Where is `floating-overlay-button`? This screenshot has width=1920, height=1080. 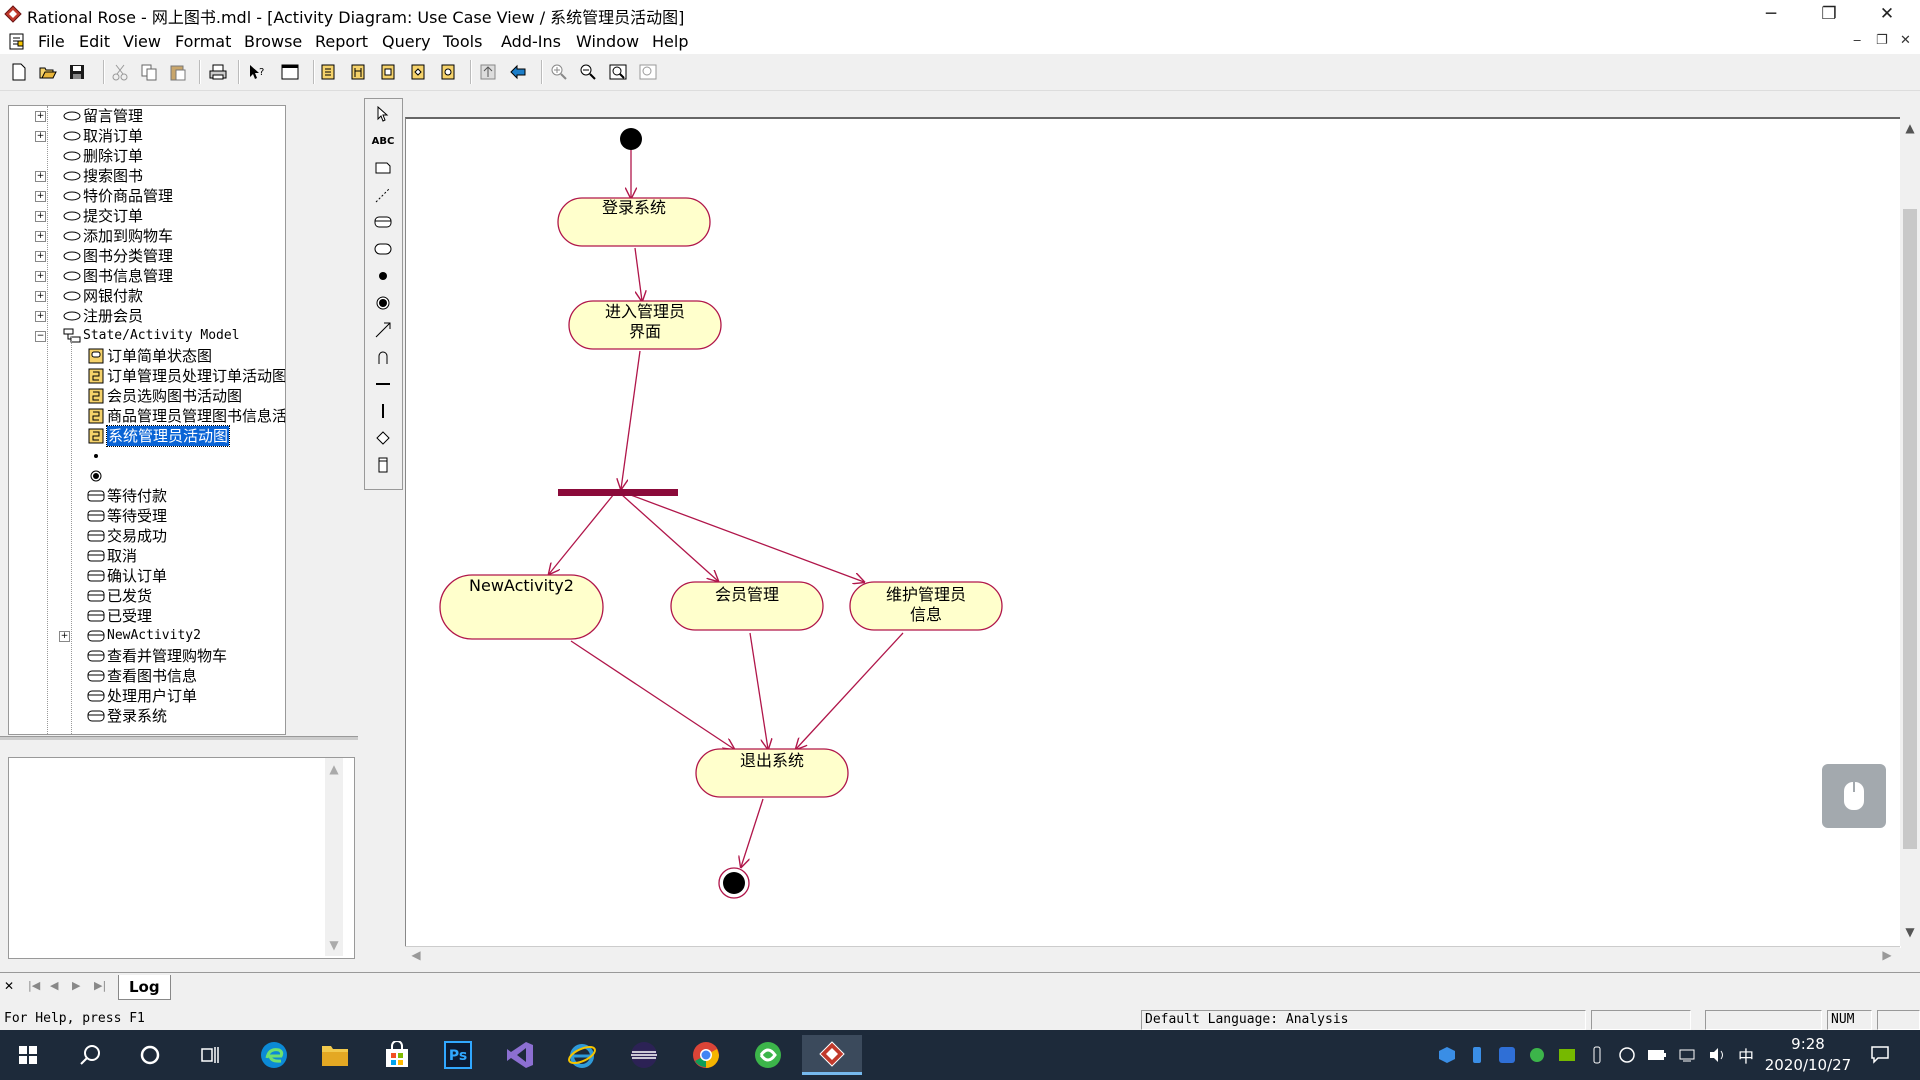
floating-overlay-button is located at coordinates (1854, 796).